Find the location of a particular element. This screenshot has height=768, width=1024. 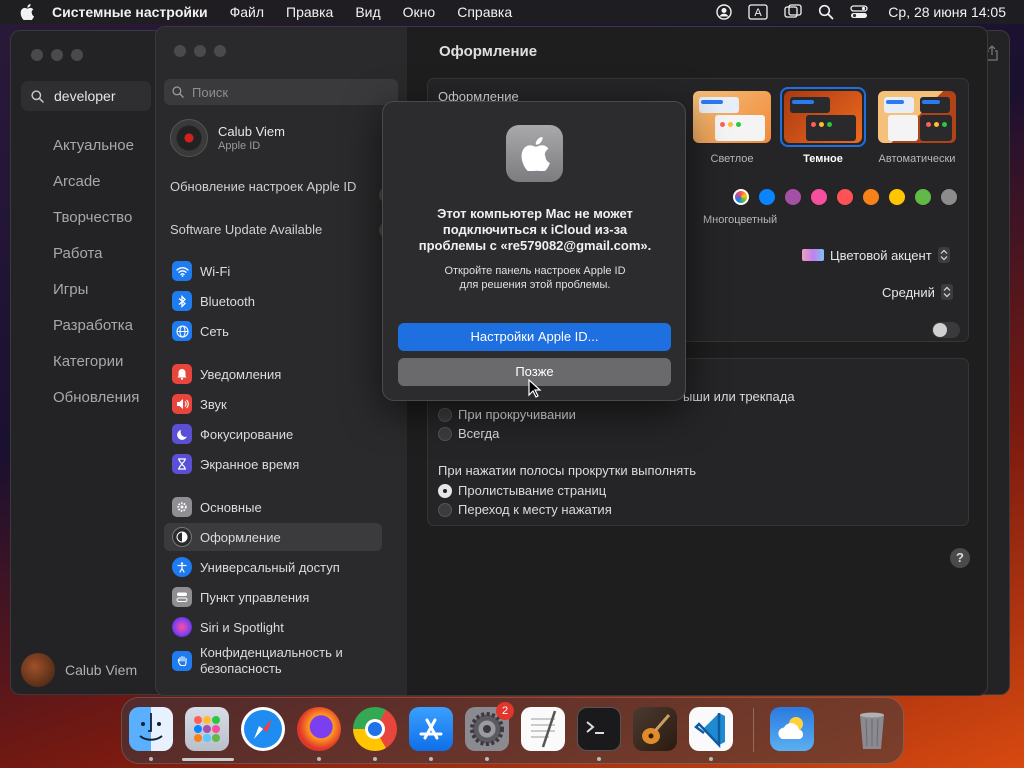

highlight-color-preview is located at coordinates (813, 255).